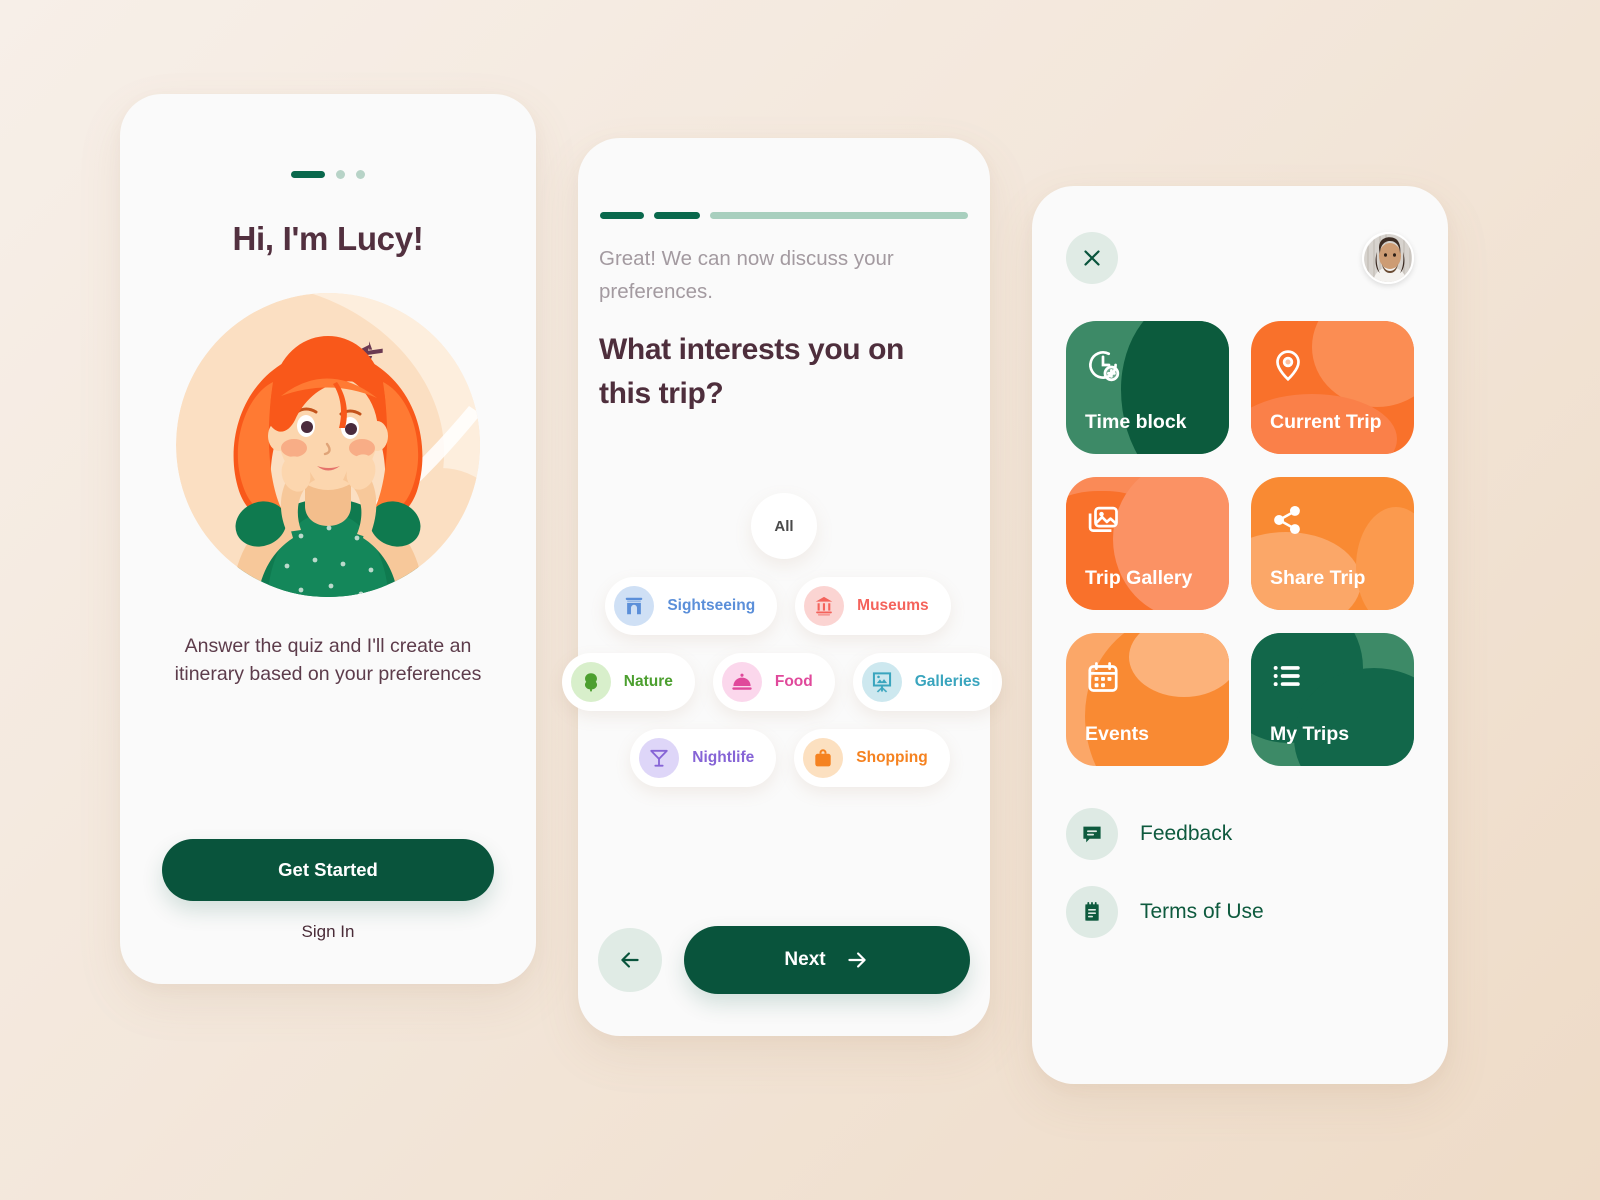 This screenshot has width=1600, height=1200. Describe the element at coordinates (793, 681) in the screenshot. I see `chip-label: Food` at that location.